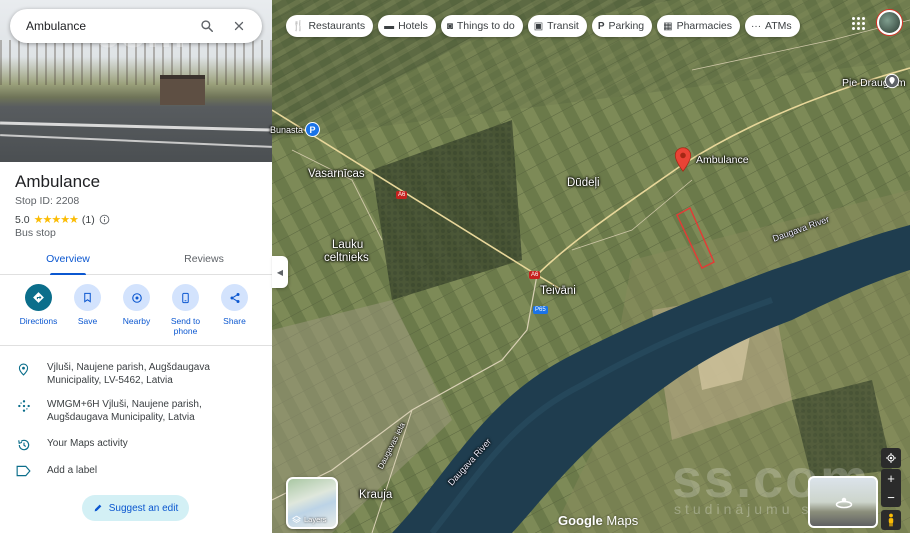 The image size is (910, 533). I want to click on history-icon-wrap, so click(23, 444).